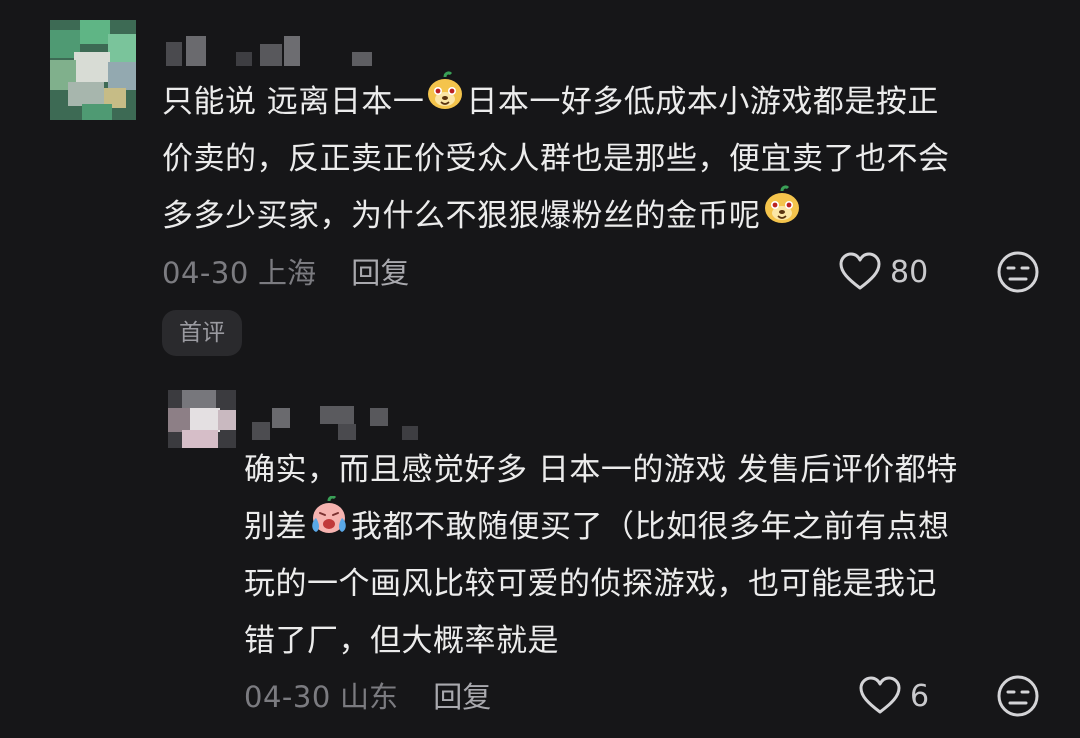  I want to click on comment-body-line: 错了厂，但大概率就是, so click(401, 641).